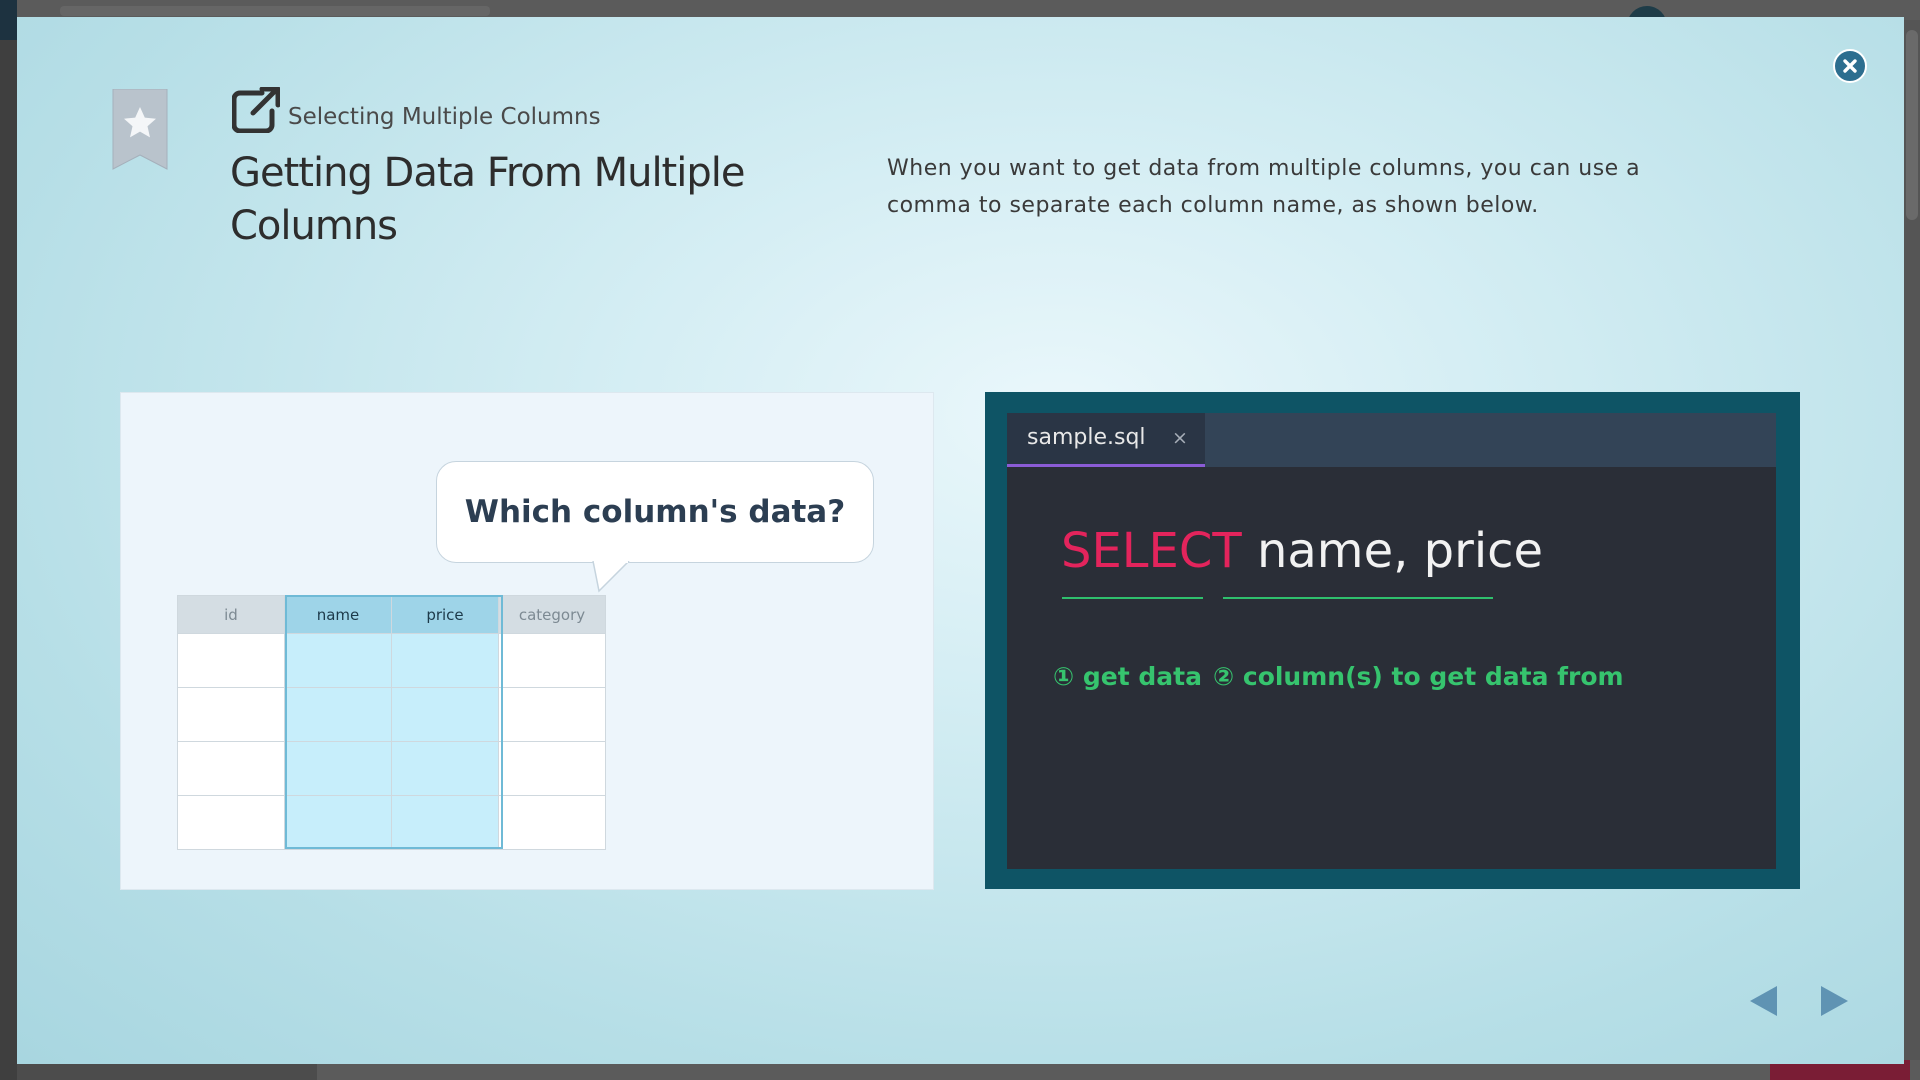 Image resolution: width=1920 pixels, height=1080 pixels. I want to click on editor-tab: sample.sql ×, so click(1106, 440).